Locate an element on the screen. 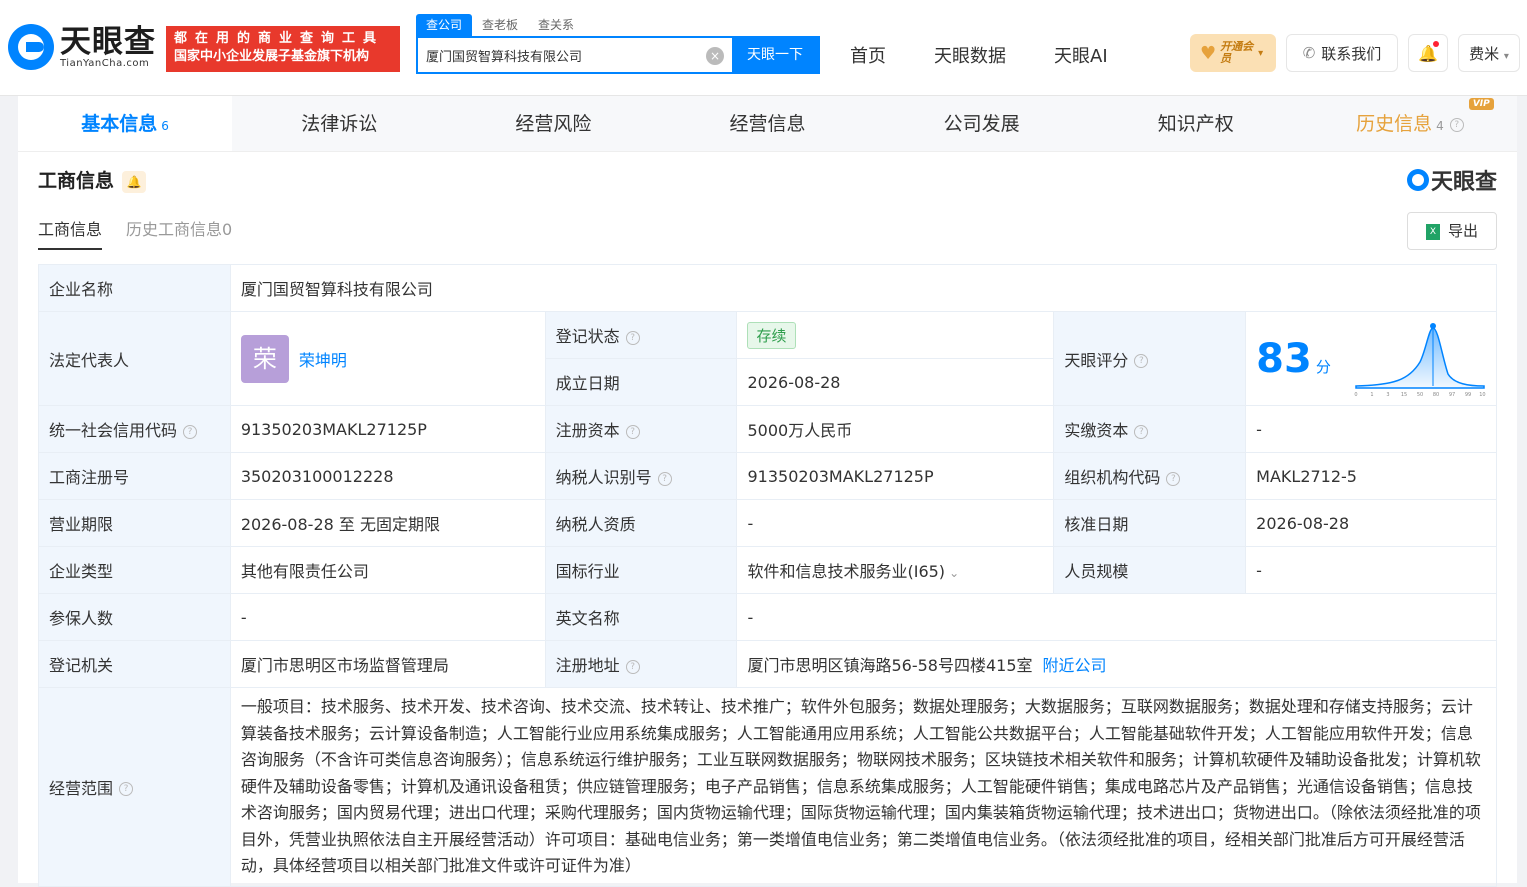 The width and height of the screenshot is (1527, 887). contact-button: ✆ 联系我们 is located at coordinates (1342, 53).